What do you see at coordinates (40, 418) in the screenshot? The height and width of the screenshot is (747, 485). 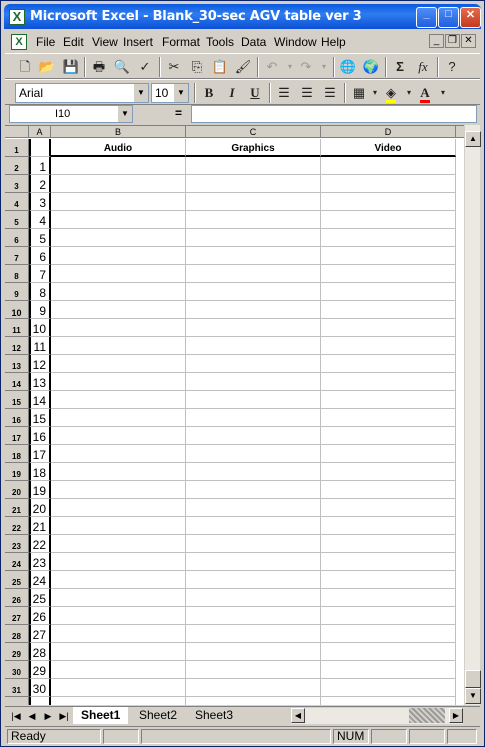 I see `row-number-cell: 15` at bounding box center [40, 418].